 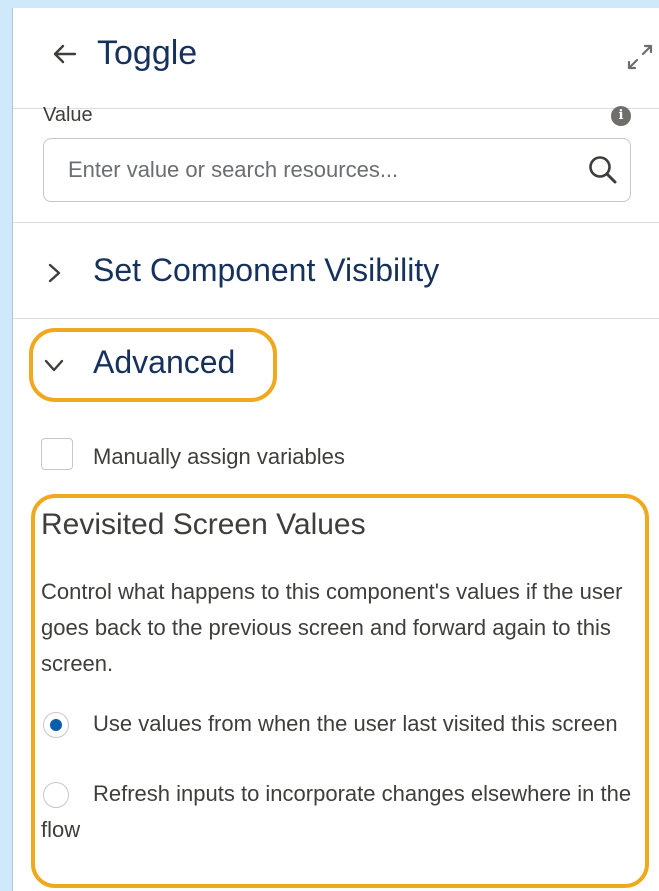 I want to click on window-frame, so click(x=329, y=4).